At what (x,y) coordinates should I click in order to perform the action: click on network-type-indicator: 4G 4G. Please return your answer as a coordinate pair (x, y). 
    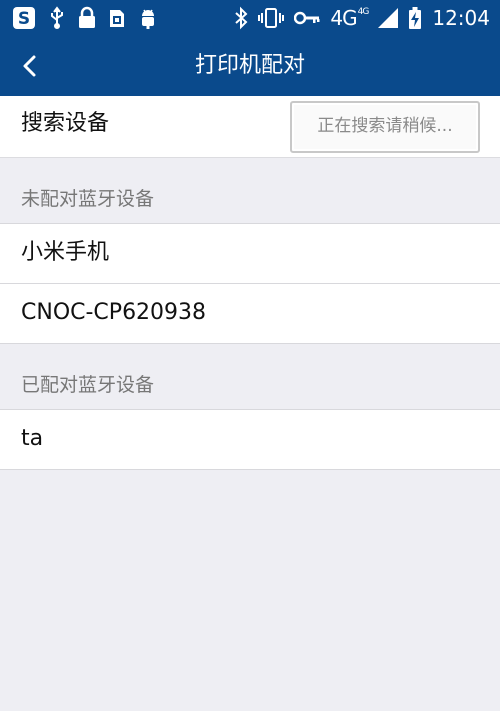
    Looking at the image, I should click on (349, 18).